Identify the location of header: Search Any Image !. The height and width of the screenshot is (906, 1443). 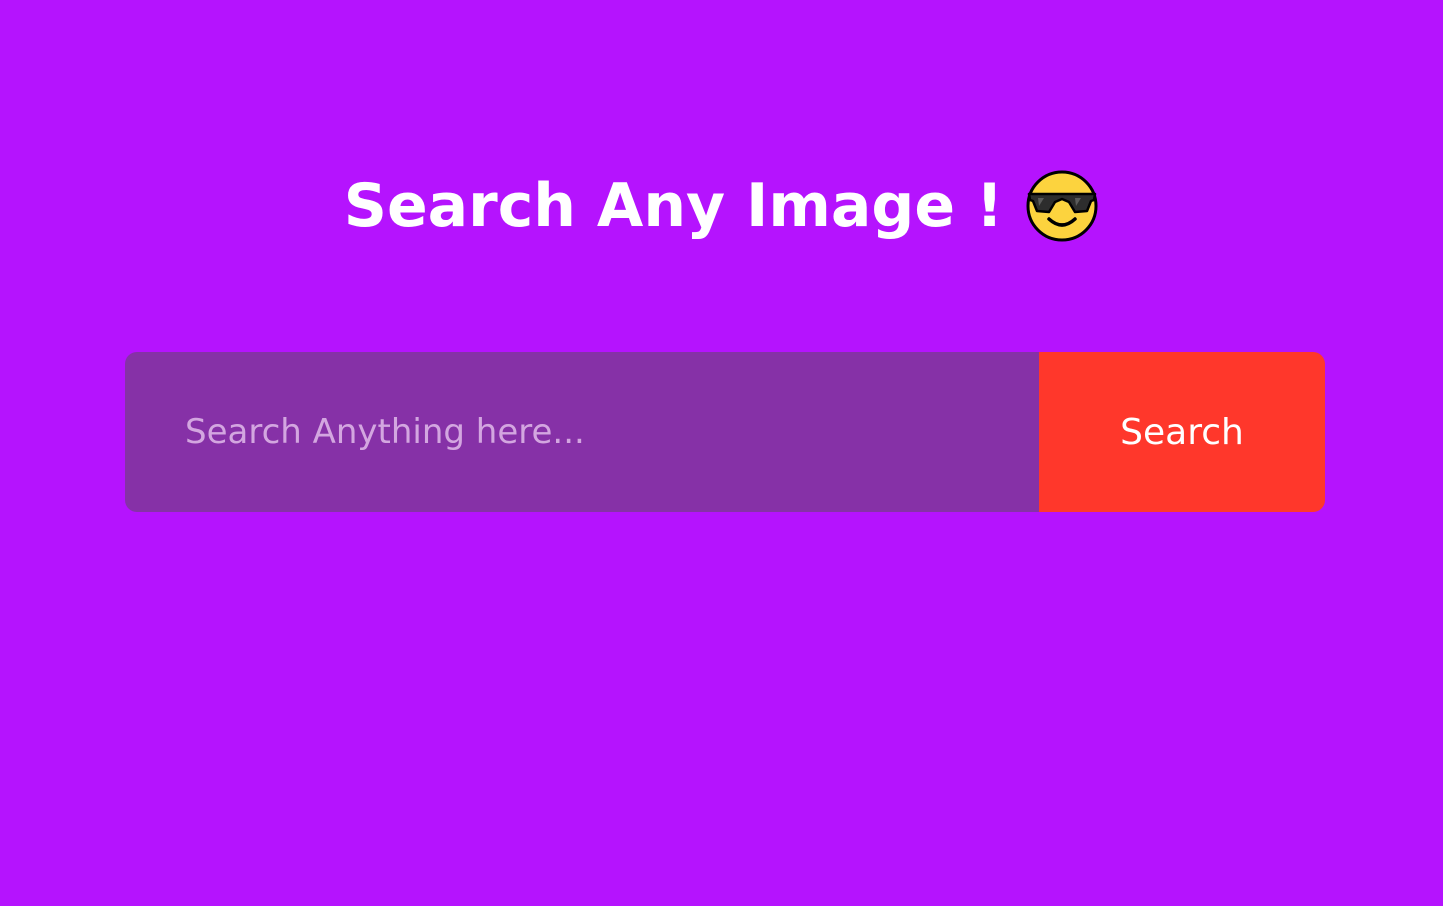
(721, 206).